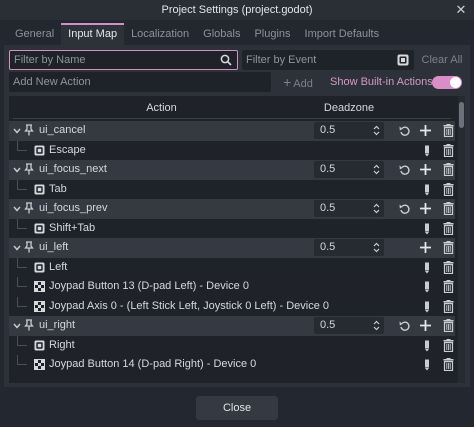 This screenshot has width=474, height=427. Describe the element at coordinates (73, 169) in the screenshot. I see `action-name: ui_focus_next` at that location.